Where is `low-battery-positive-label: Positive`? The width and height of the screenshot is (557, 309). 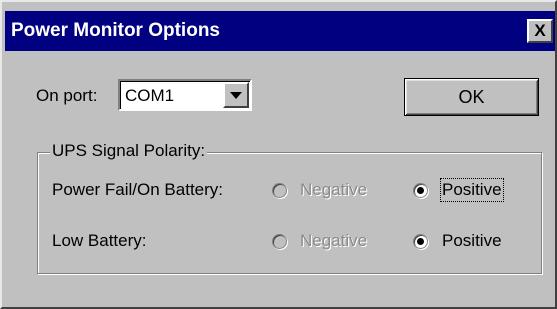
low-battery-positive-label: Positive is located at coordinates (472, 241).